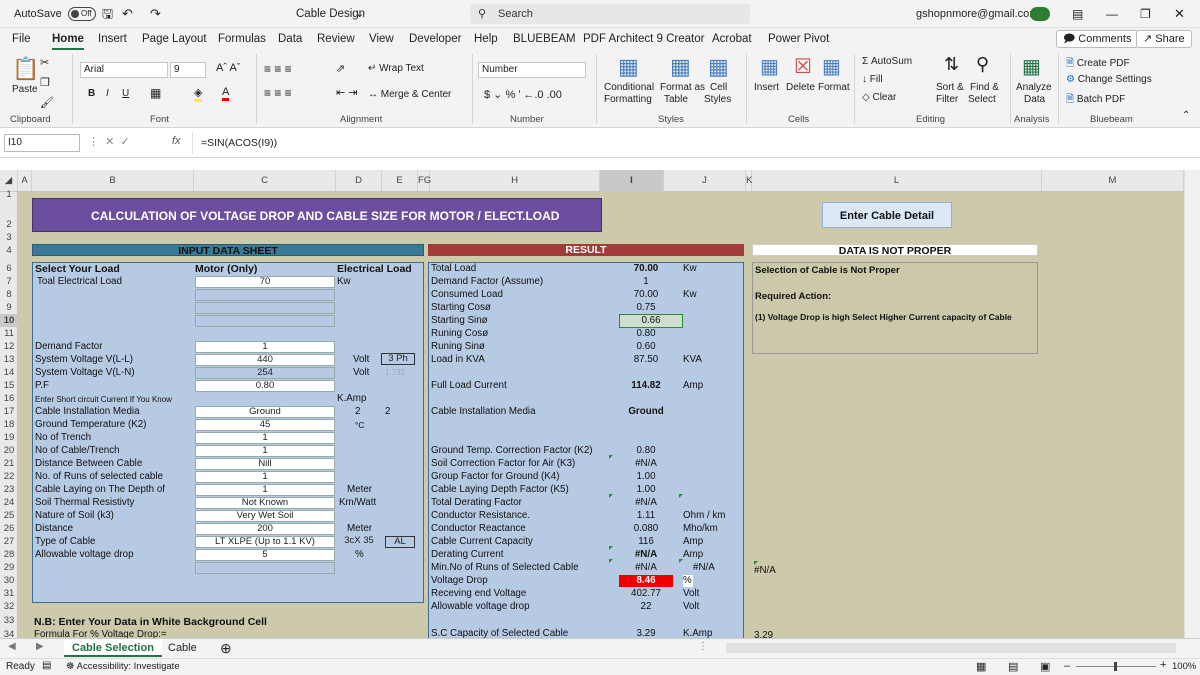 This screenshot has height=675, width=1200. Describe the element at coordinates (9, 237) in the screenshot. I see `row-header: 3` at that location.